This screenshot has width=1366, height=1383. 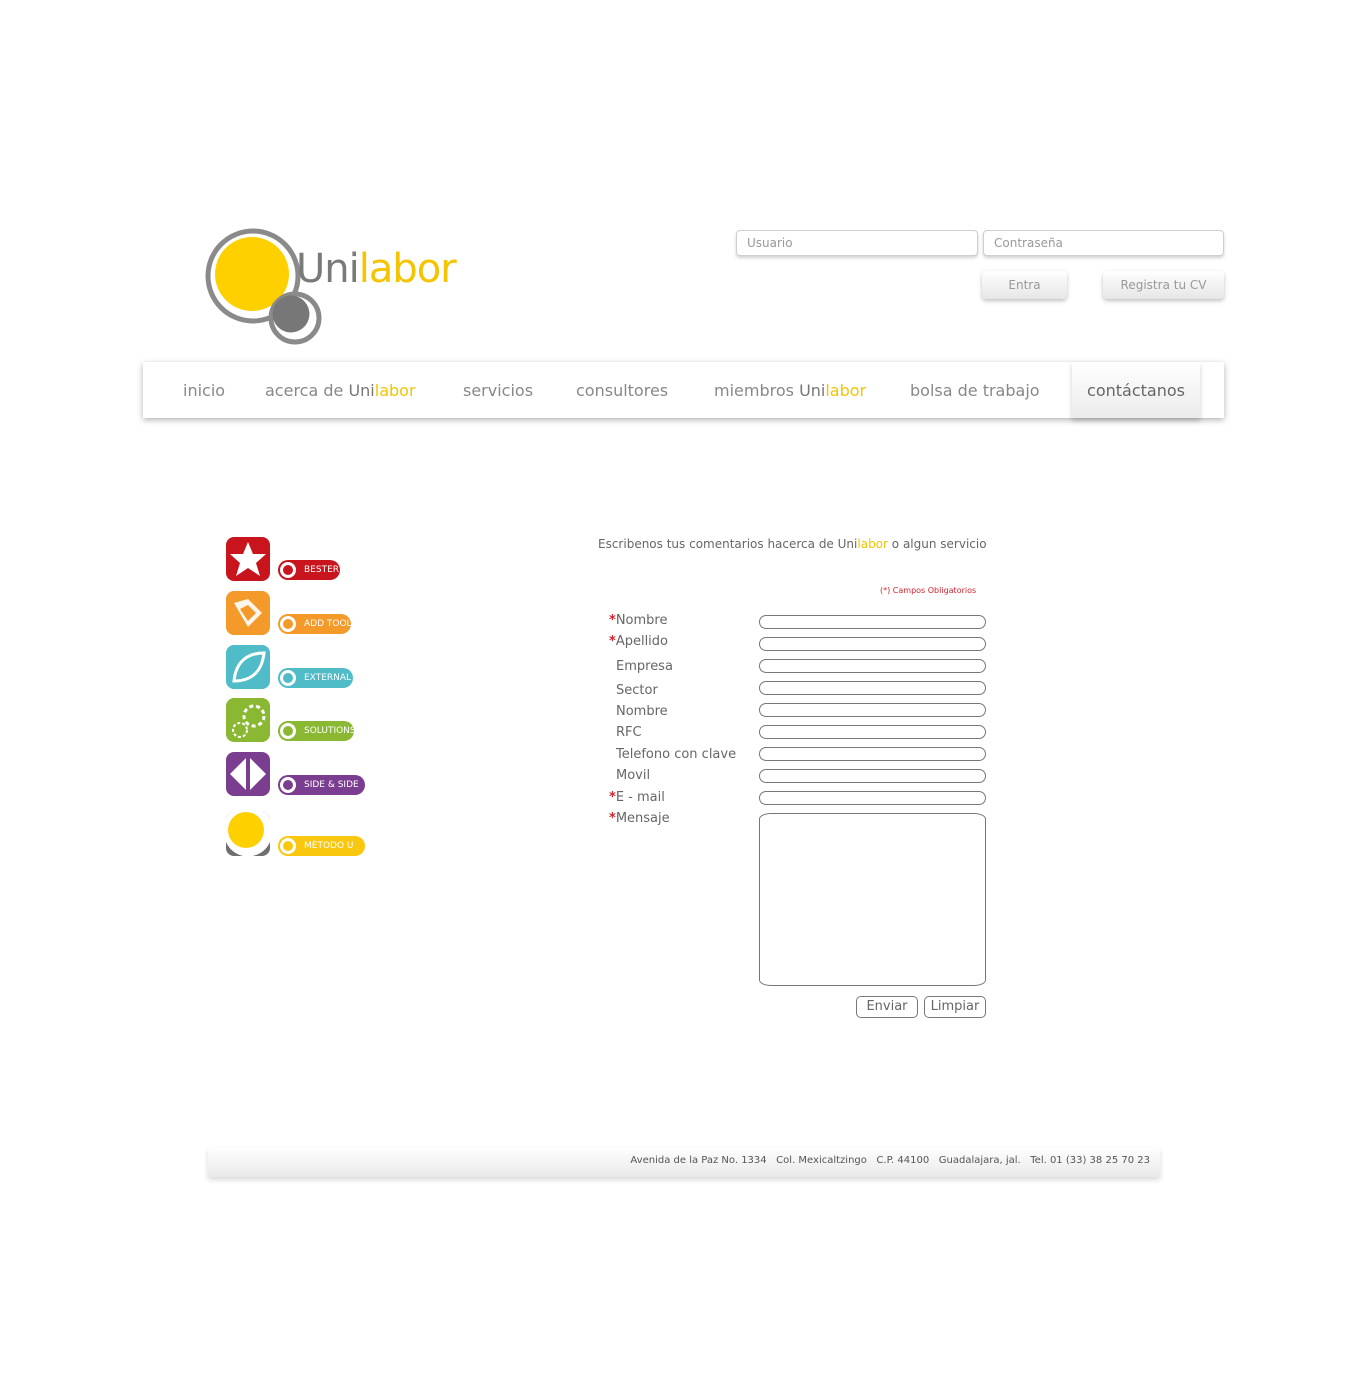 What do you see at coordinates (638, 620) in the screenshot?
I see `label-nombre: *Nombre` at bounding box center [638, 620].